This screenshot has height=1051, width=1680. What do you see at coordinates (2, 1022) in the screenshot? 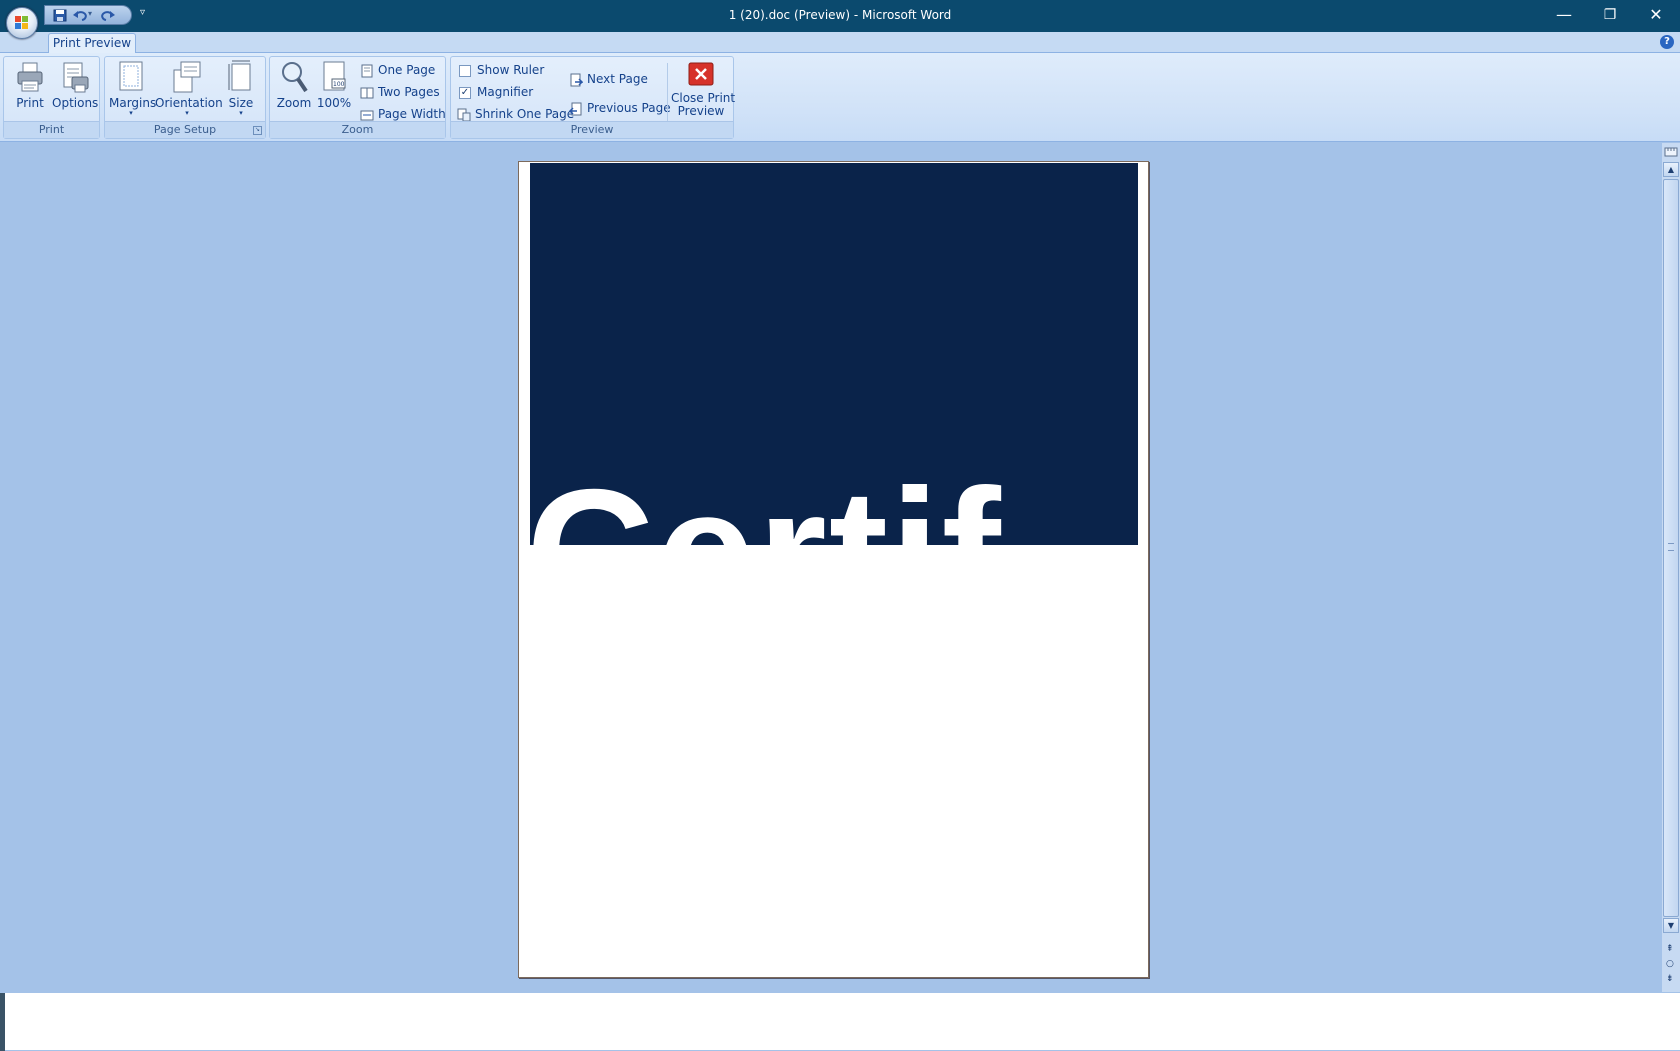
I see `bottom-left-edge` at bounding box center [2, 1022].